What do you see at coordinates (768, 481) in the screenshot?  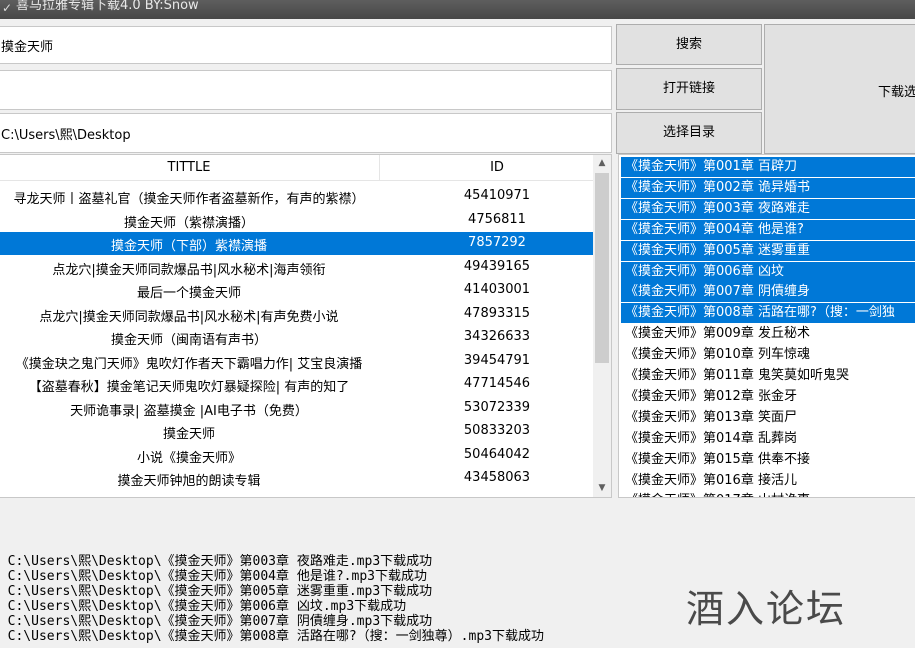 I see `list-item: 《摸金天师》第016章 接活儿` at bounding box center [768, 481].